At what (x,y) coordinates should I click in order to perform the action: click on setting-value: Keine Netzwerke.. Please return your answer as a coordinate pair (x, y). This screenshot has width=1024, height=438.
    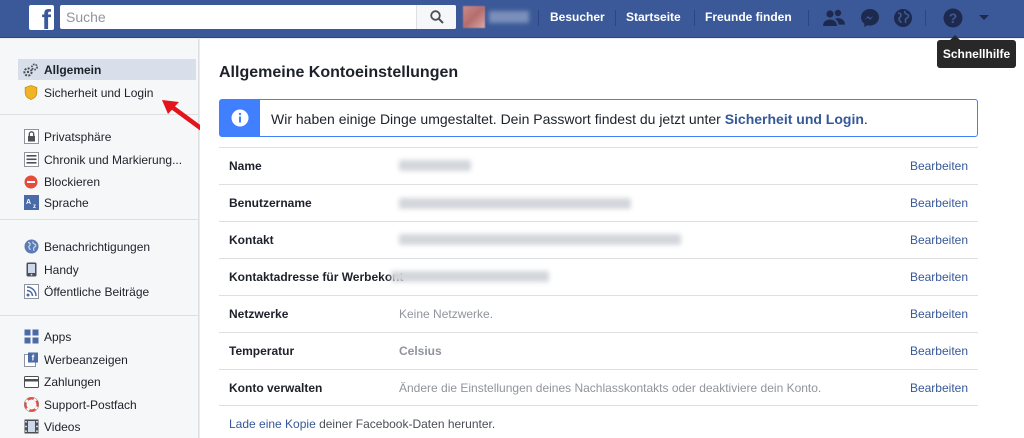
    Looking at the image, I should click on (446, 314).